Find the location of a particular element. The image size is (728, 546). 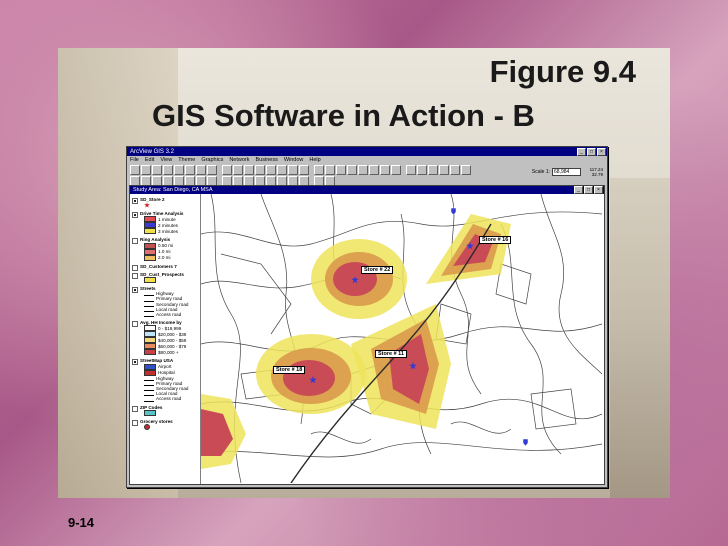

view-title: Study Area: San Diego, CA MSA is located at coordinates (173, 190).